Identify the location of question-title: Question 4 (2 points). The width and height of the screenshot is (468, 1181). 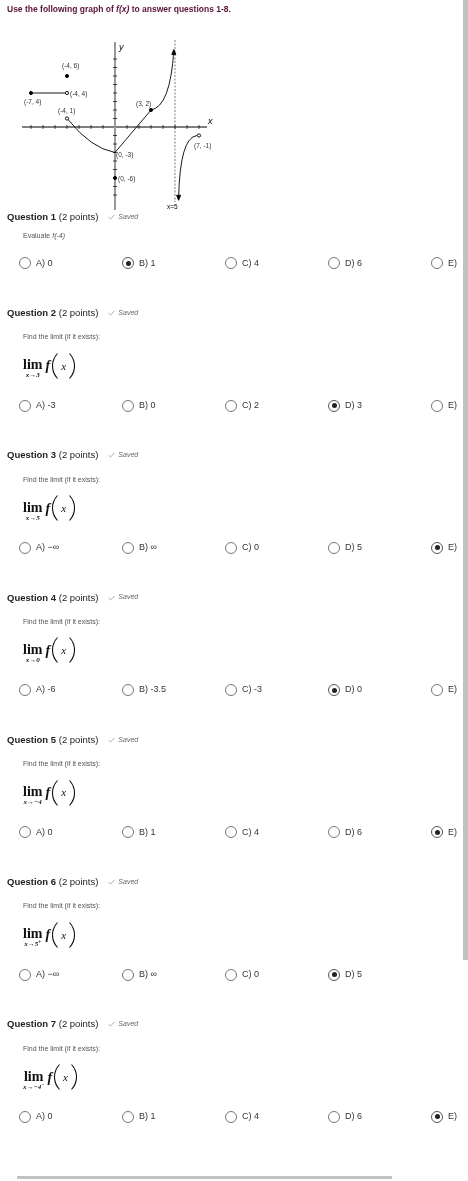
(53, 597).